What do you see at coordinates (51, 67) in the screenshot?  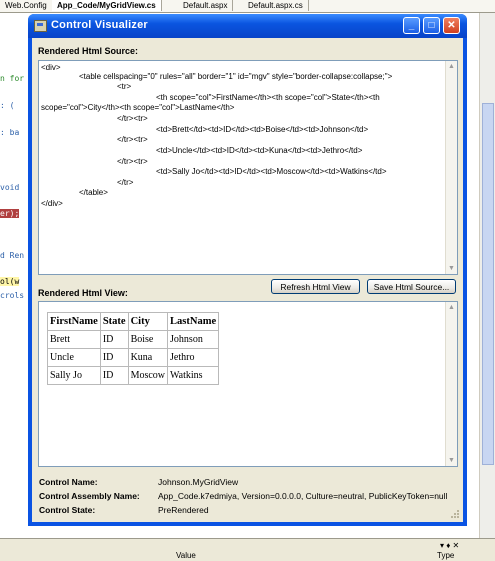 I see `source-line: <div>` at bounding box center [51, 67].